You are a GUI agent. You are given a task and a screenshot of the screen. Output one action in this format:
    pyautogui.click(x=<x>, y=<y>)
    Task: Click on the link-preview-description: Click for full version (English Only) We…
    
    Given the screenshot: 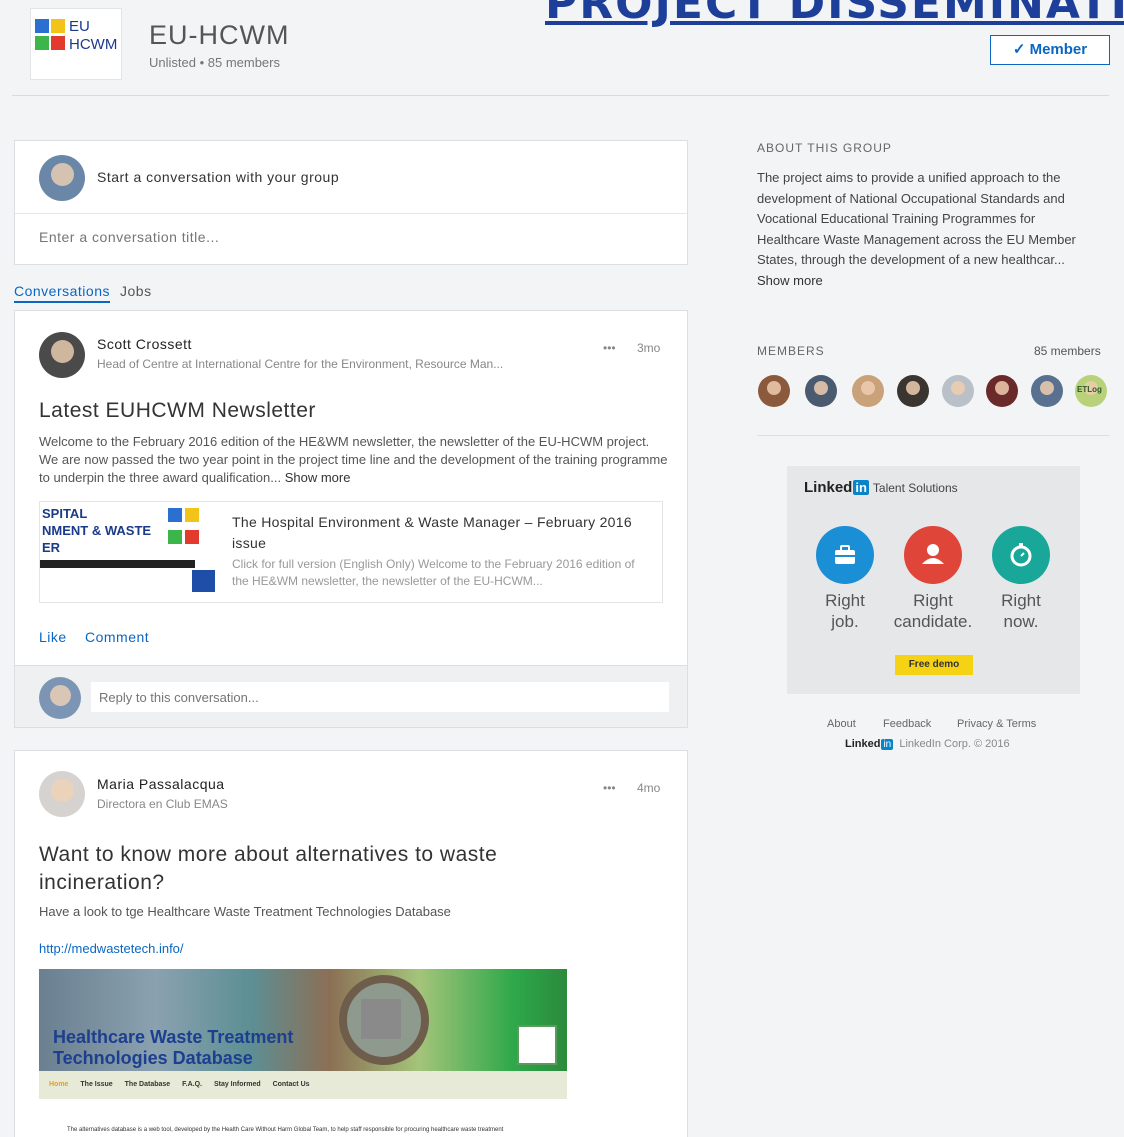 What is the action you would take?
    pyautogui.click(x=433, y=572)
    